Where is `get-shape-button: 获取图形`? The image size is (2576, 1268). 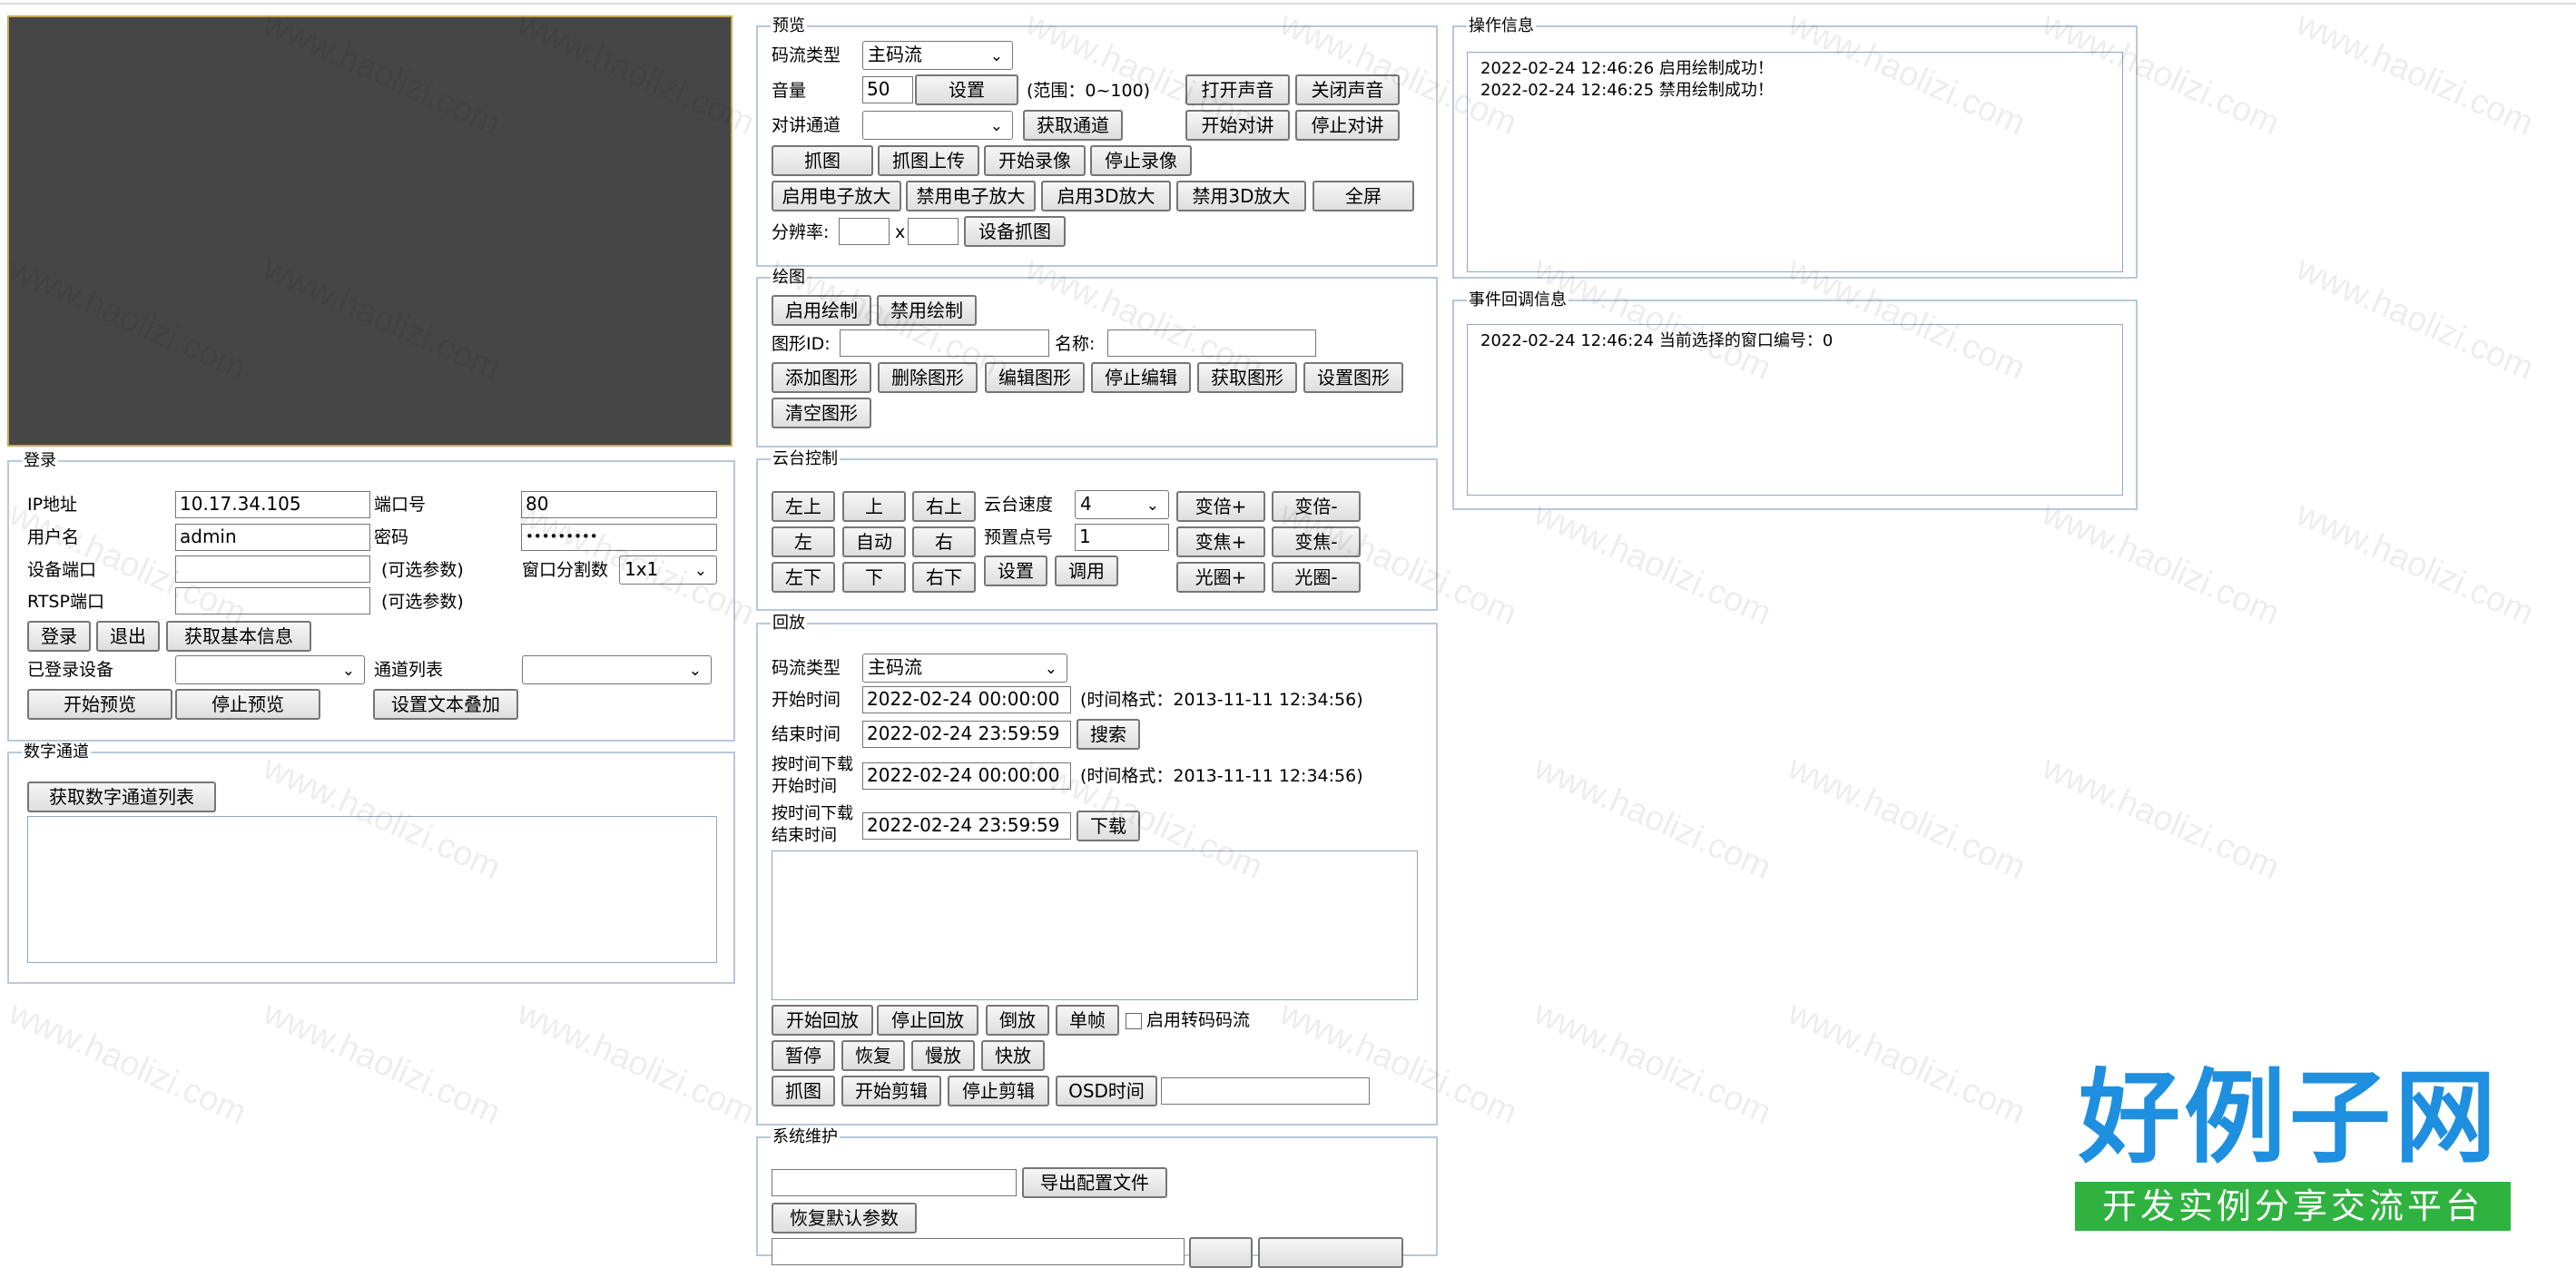
get-shape-button: 获取图形 is located at coordinates (1247, 377).